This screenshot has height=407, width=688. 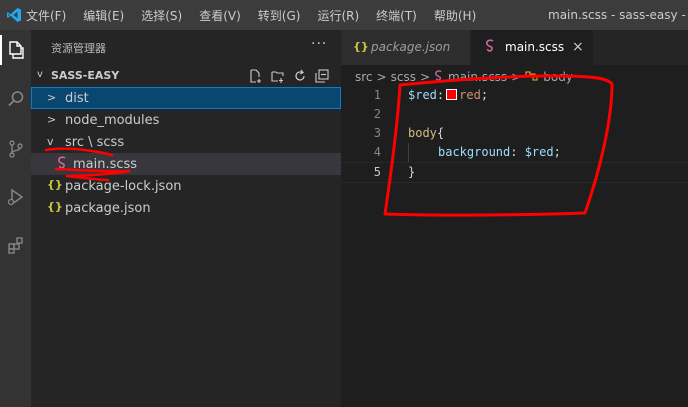 I want to click on activity-bar, so click(x=15, y=218).